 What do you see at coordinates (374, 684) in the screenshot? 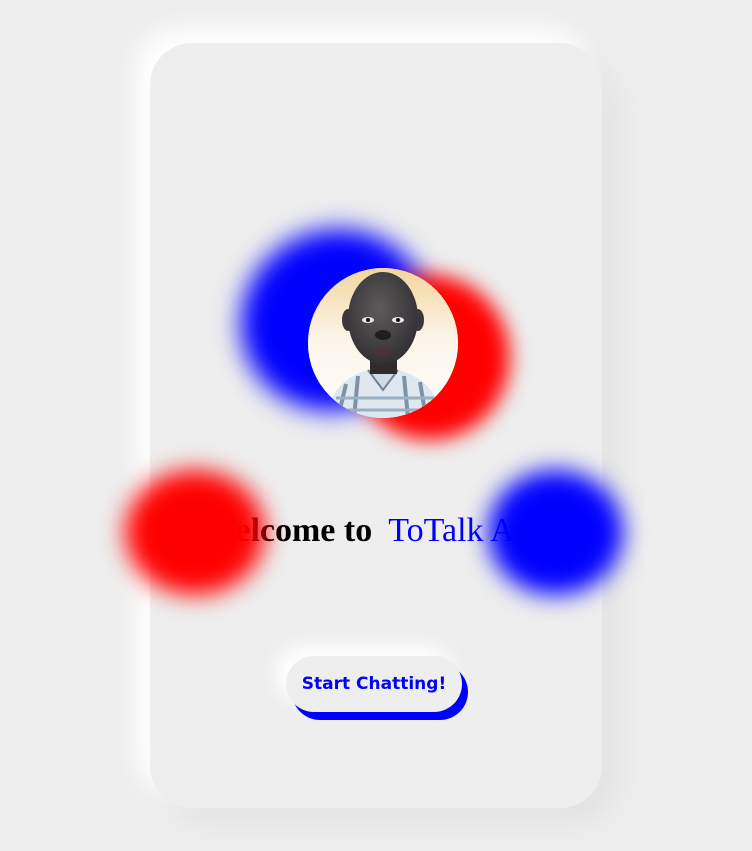
I see `start-chatting-button: Start Chatting!` at bounding box center [374, 684].